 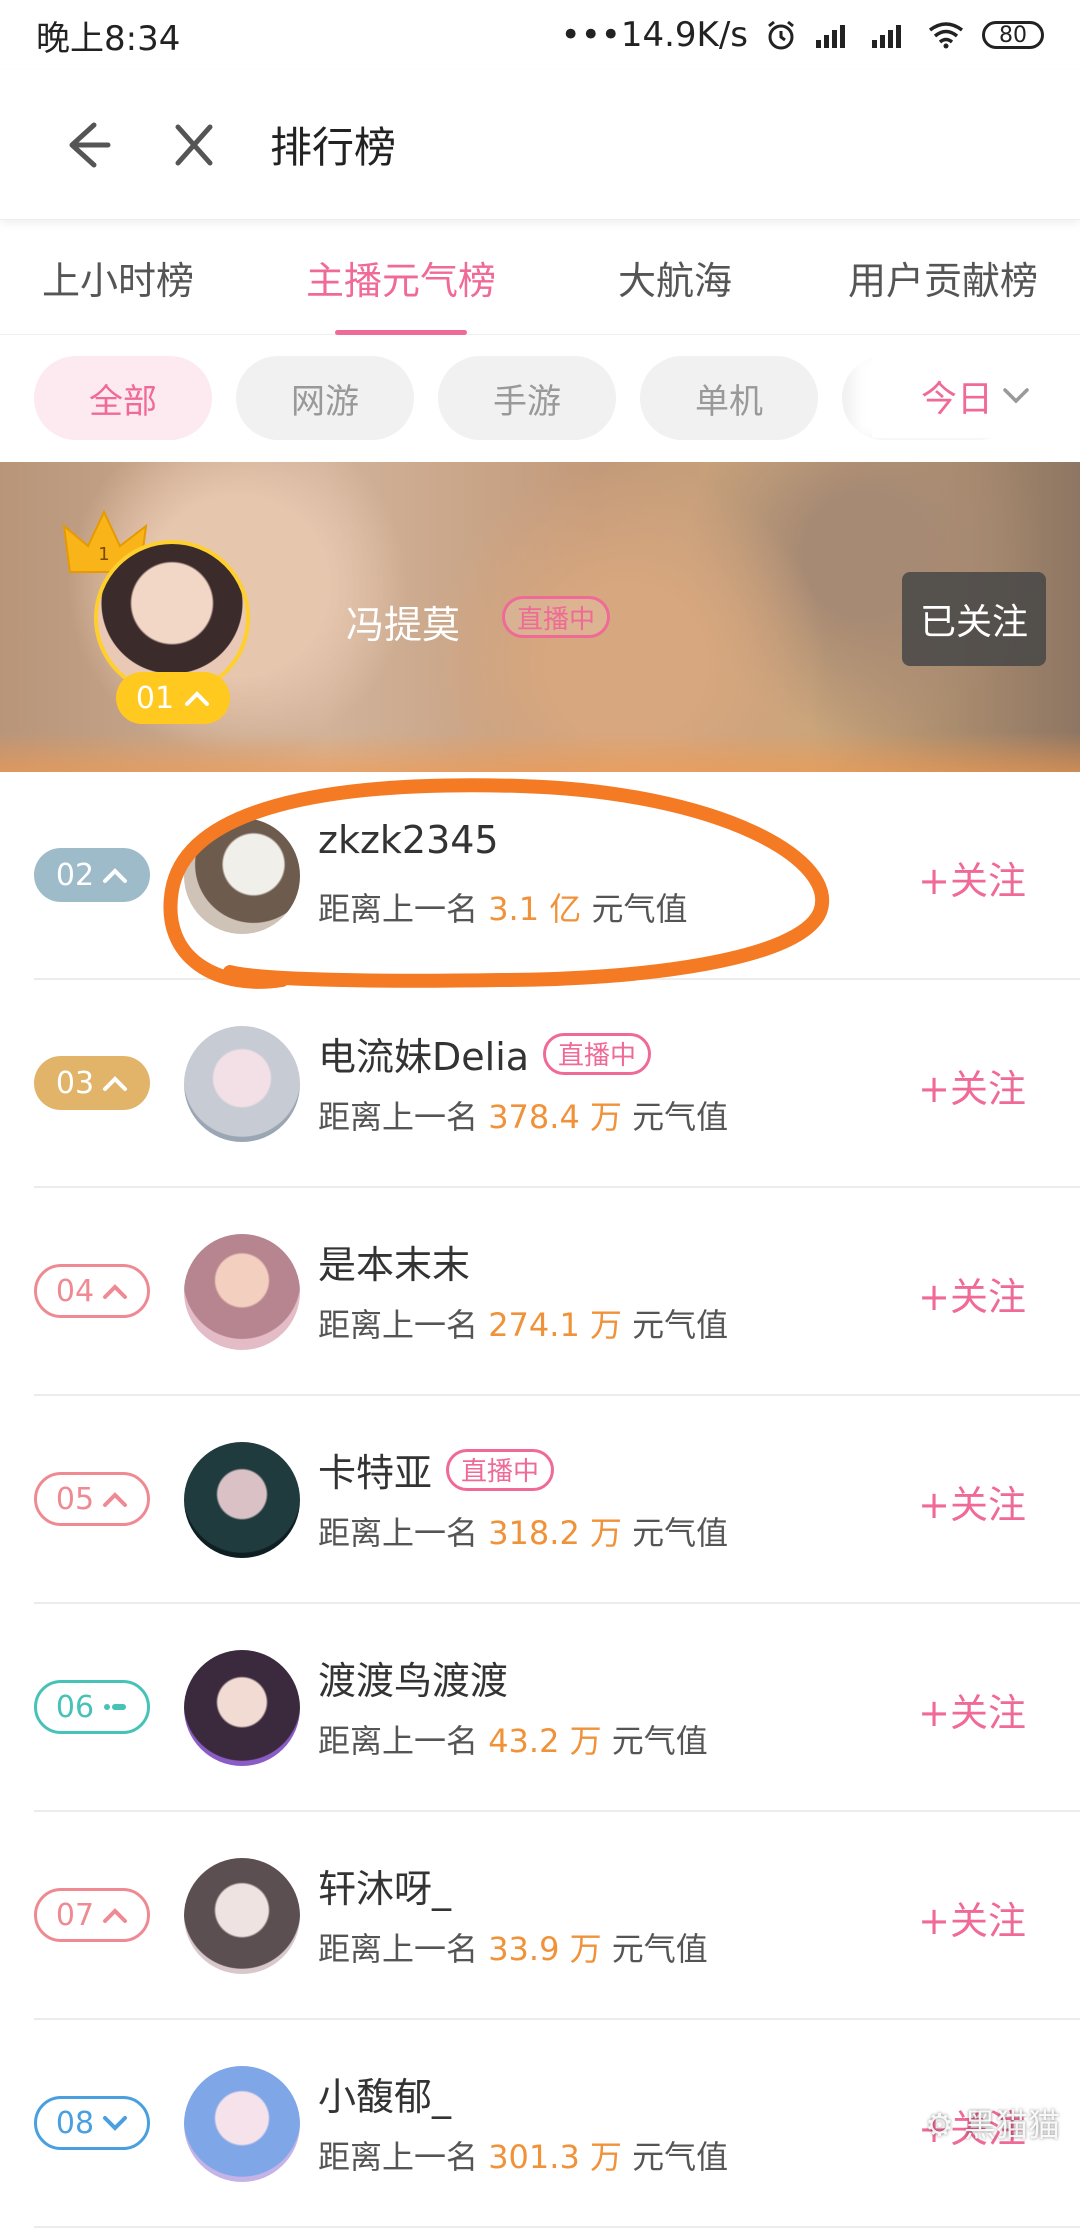 I want to click on rank-badge: 03, so click(x=92, y=1083).